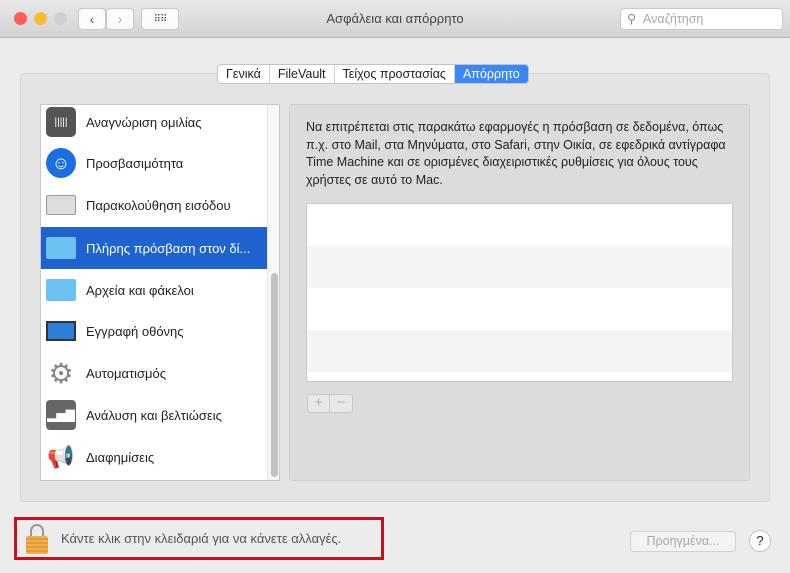 This screenshot has height=573, width=790. Describe the element at coordinates (701, 19) in the screenshot. I see `search-input: ⚲ Αναζήτηση` at that location.